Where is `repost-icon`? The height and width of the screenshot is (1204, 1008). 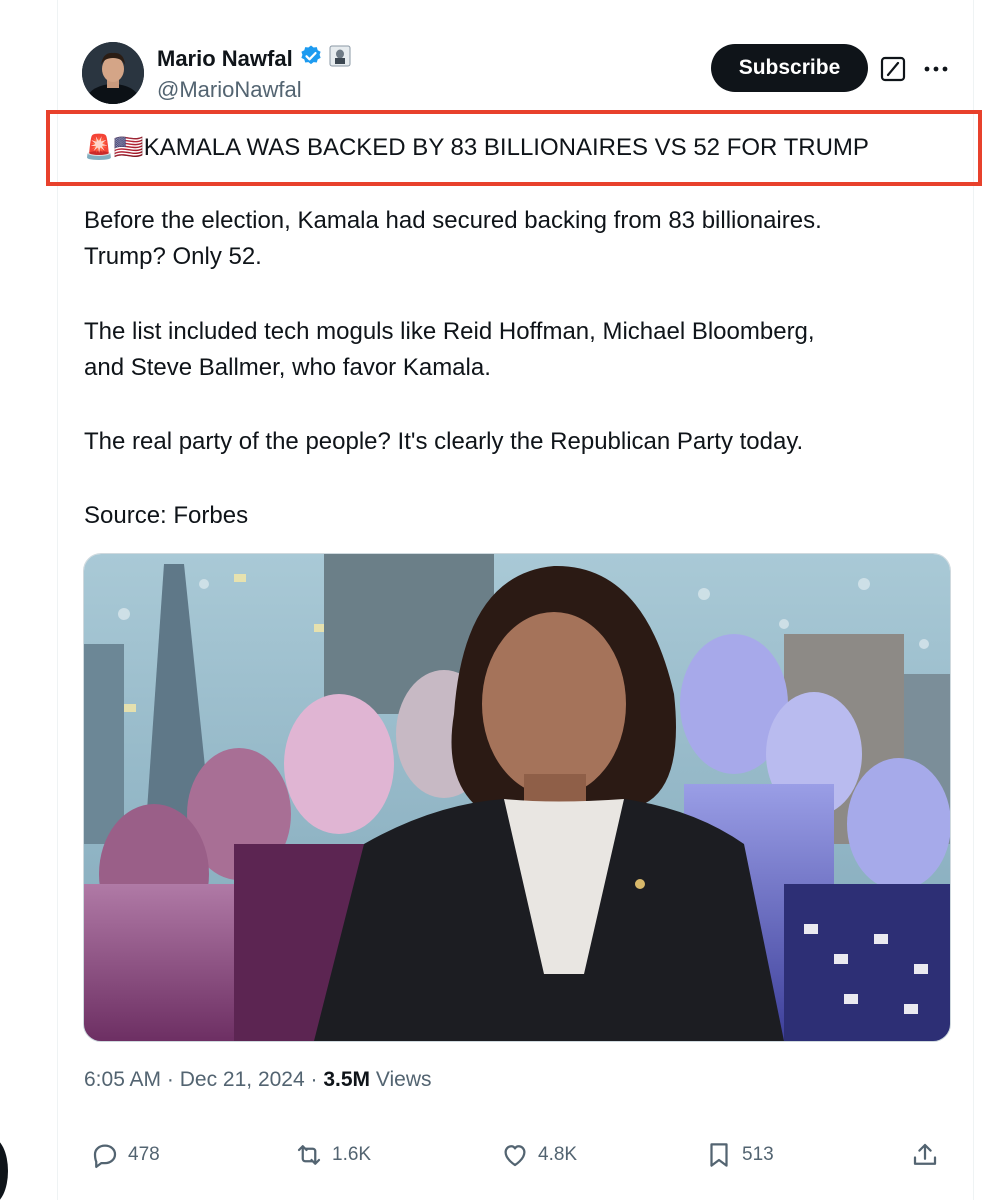 repost-icon is located at coordinates (309, 1155).